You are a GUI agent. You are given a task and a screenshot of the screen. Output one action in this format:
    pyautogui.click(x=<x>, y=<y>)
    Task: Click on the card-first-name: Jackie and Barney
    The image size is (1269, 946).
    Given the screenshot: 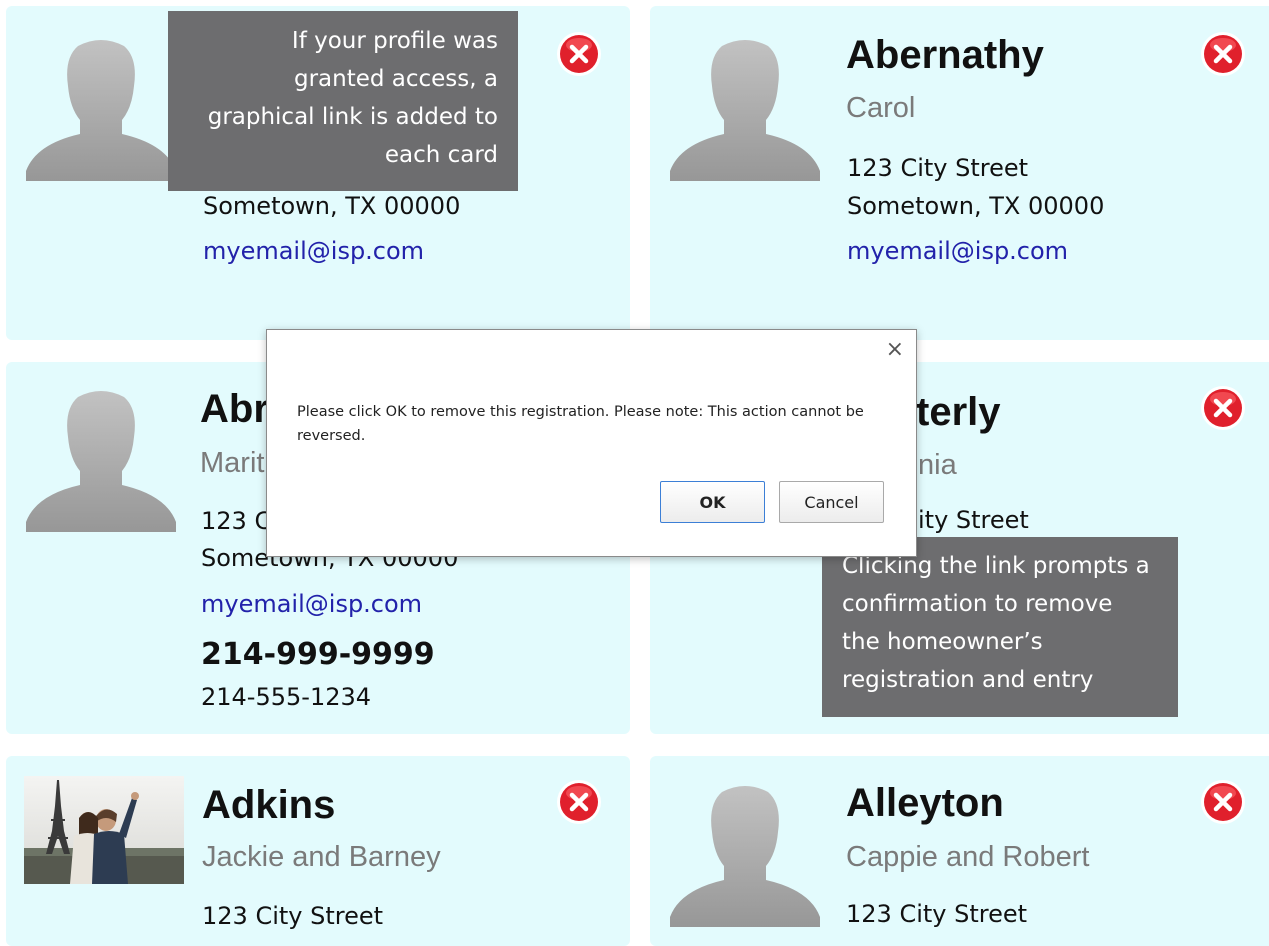 What is the action you would take?
    pyautogui.click(x=321, y=857)
    